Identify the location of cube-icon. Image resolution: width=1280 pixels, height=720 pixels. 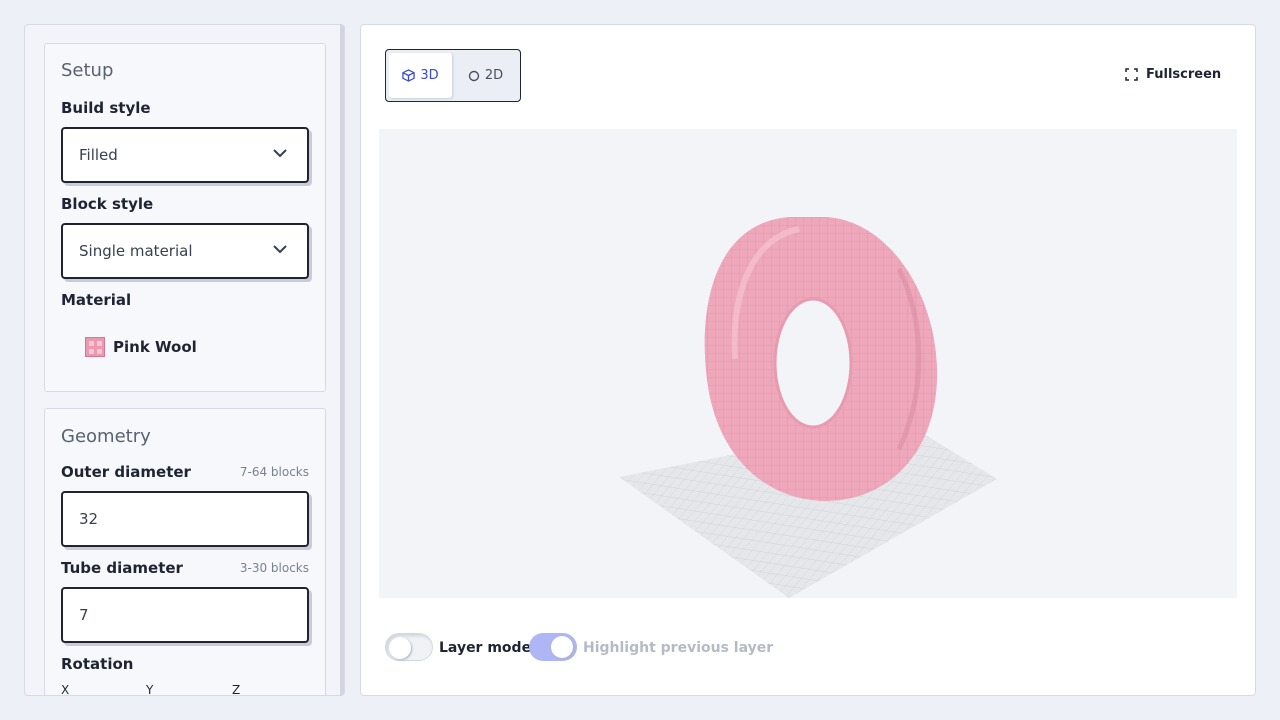
(409, 75).